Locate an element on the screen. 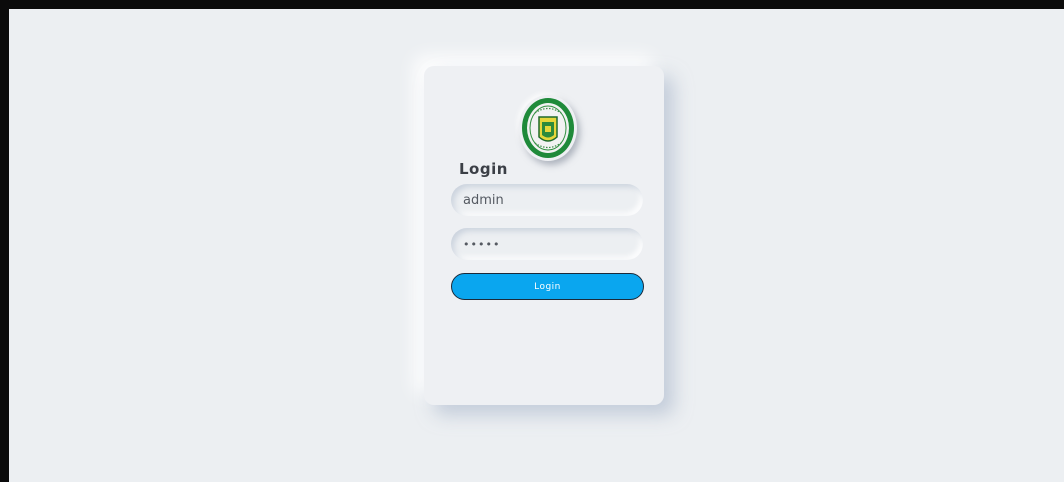 This screenshot has width=1064, height=482. logo is located at coordinates (548, 128).